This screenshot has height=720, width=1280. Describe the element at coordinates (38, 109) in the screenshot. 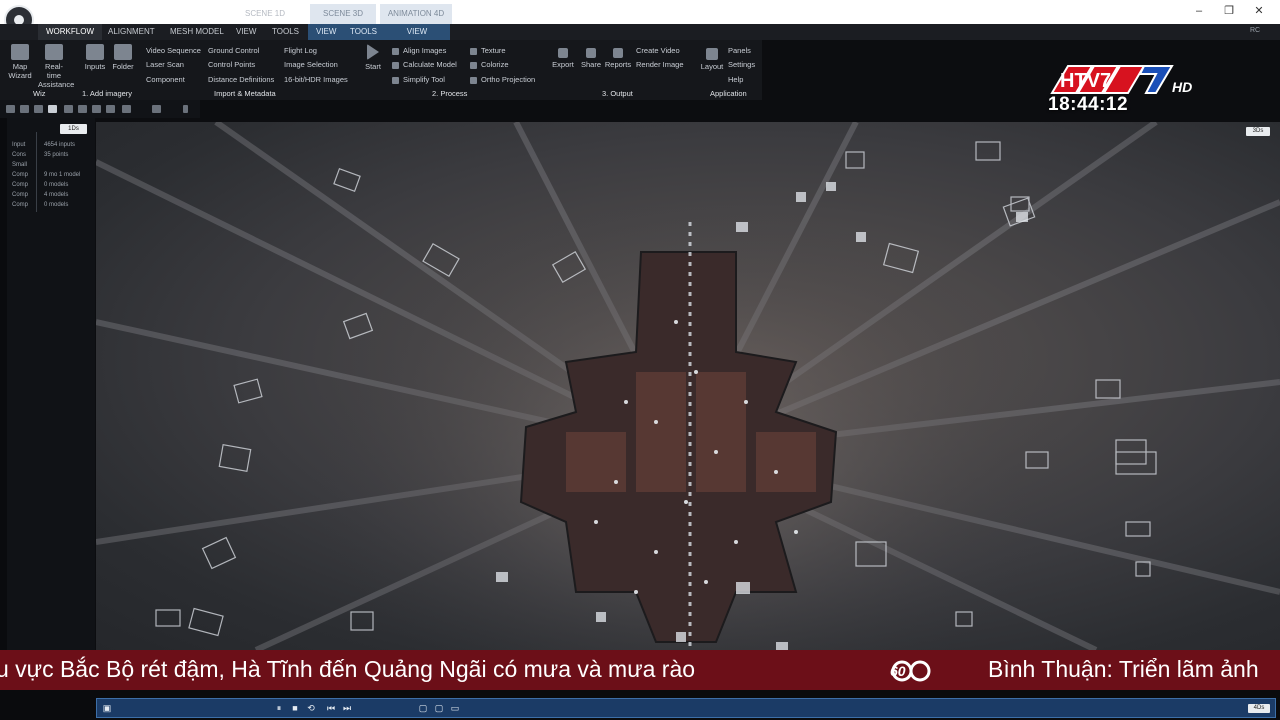

I see `layout-3-icon` at that location.